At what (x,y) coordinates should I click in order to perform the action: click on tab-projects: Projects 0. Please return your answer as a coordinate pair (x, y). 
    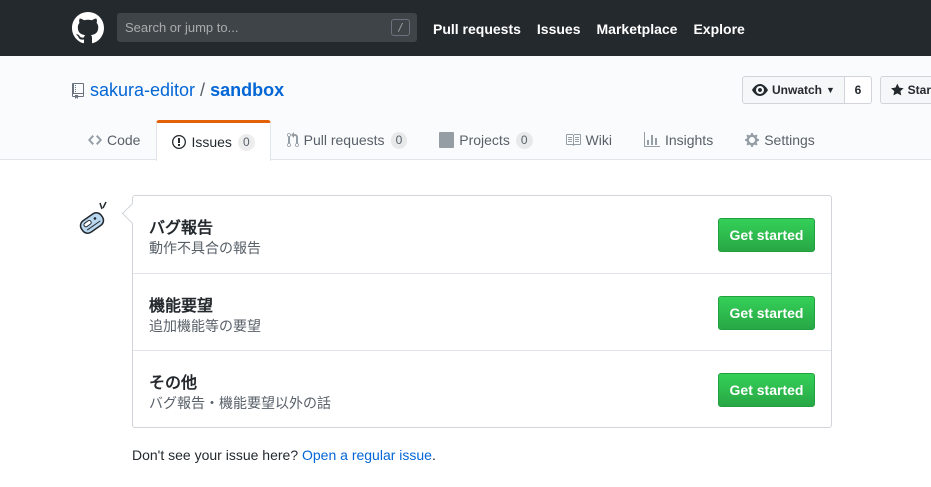
    Looking at the image, I should click on (485, 139).